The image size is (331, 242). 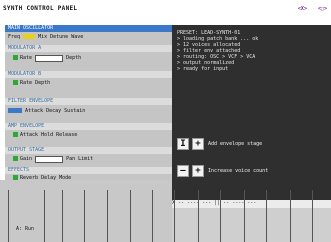 I want to click on add-button: +, so click(x=198, y=144).